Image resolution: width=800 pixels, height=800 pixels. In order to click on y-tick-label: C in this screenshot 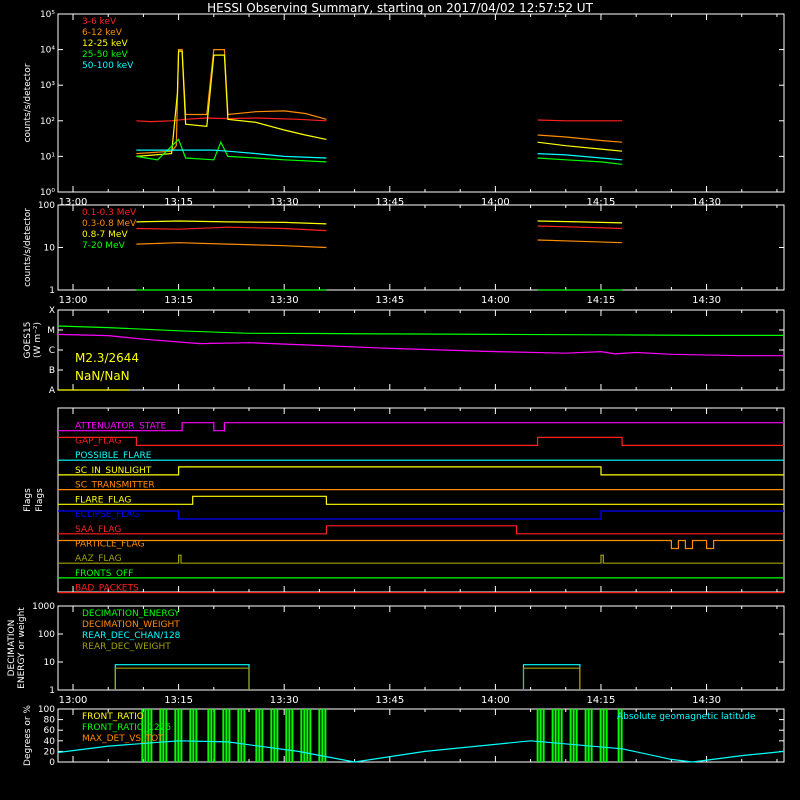, I will do `click(52, 351)`.